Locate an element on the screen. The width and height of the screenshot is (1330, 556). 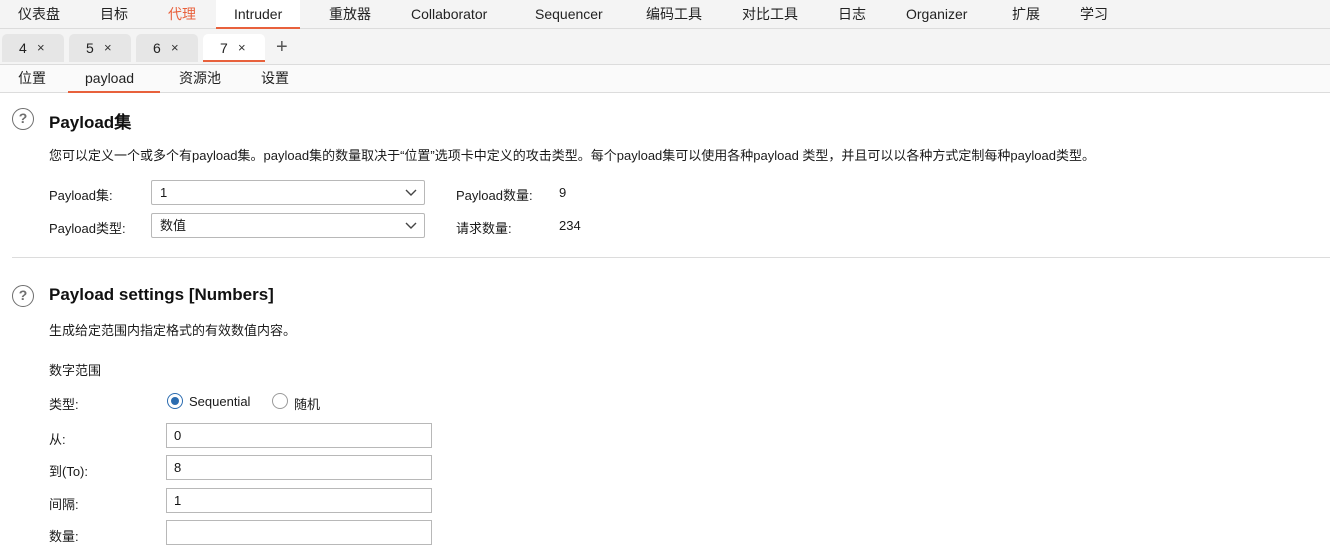
payload-set-label: Payload集: is located at coordinates (81, 195).